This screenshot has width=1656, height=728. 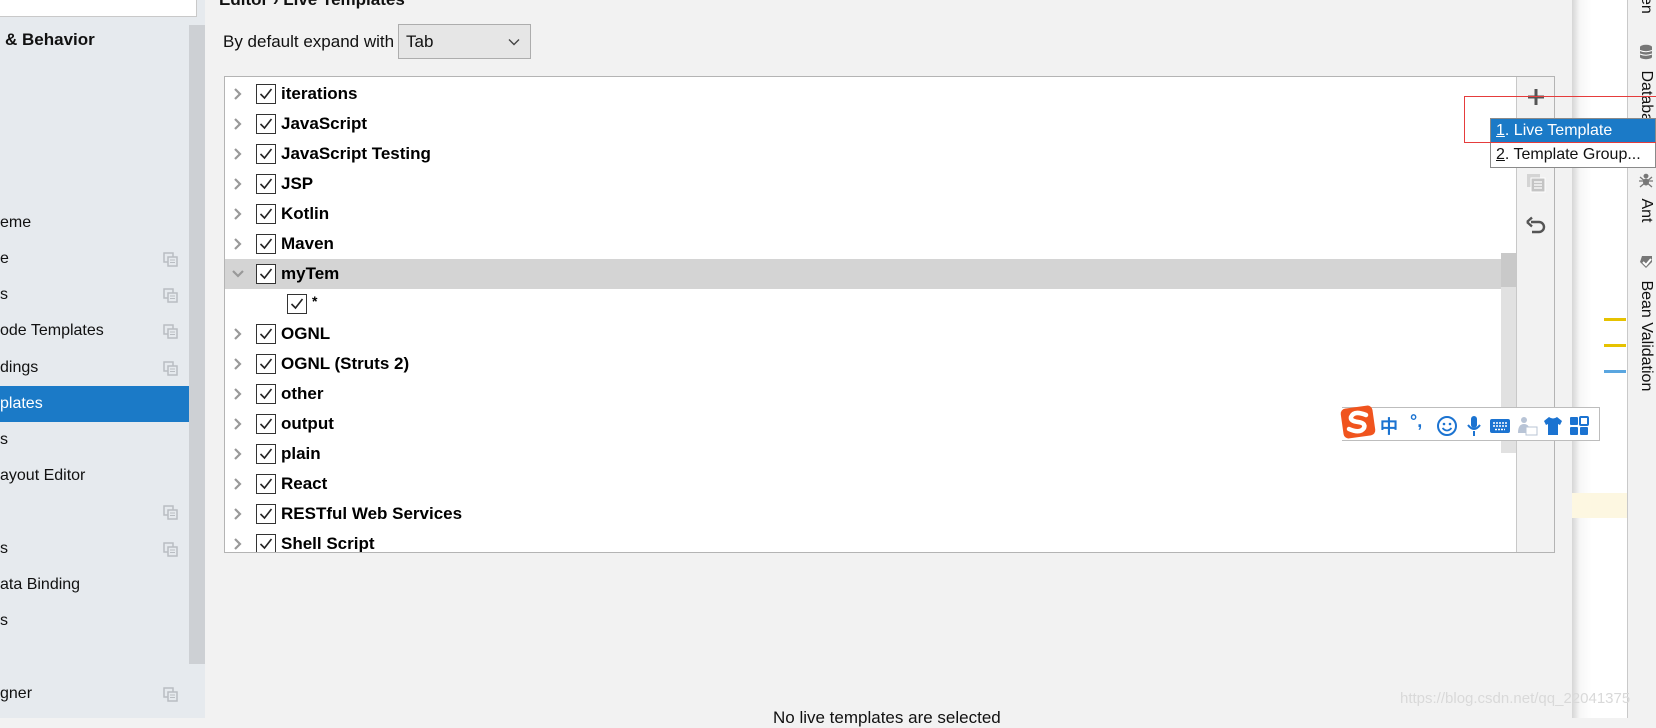 What do you see at coordinates (1599, 505) in the screenshot?
I see `current-line-highlight` at bounding box center [1599, 505].